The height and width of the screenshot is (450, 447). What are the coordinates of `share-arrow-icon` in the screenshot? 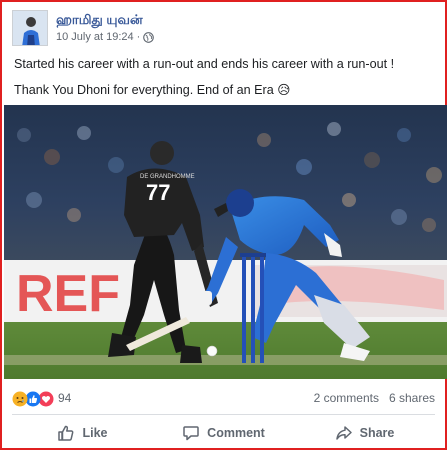 It's located at (343, 433).